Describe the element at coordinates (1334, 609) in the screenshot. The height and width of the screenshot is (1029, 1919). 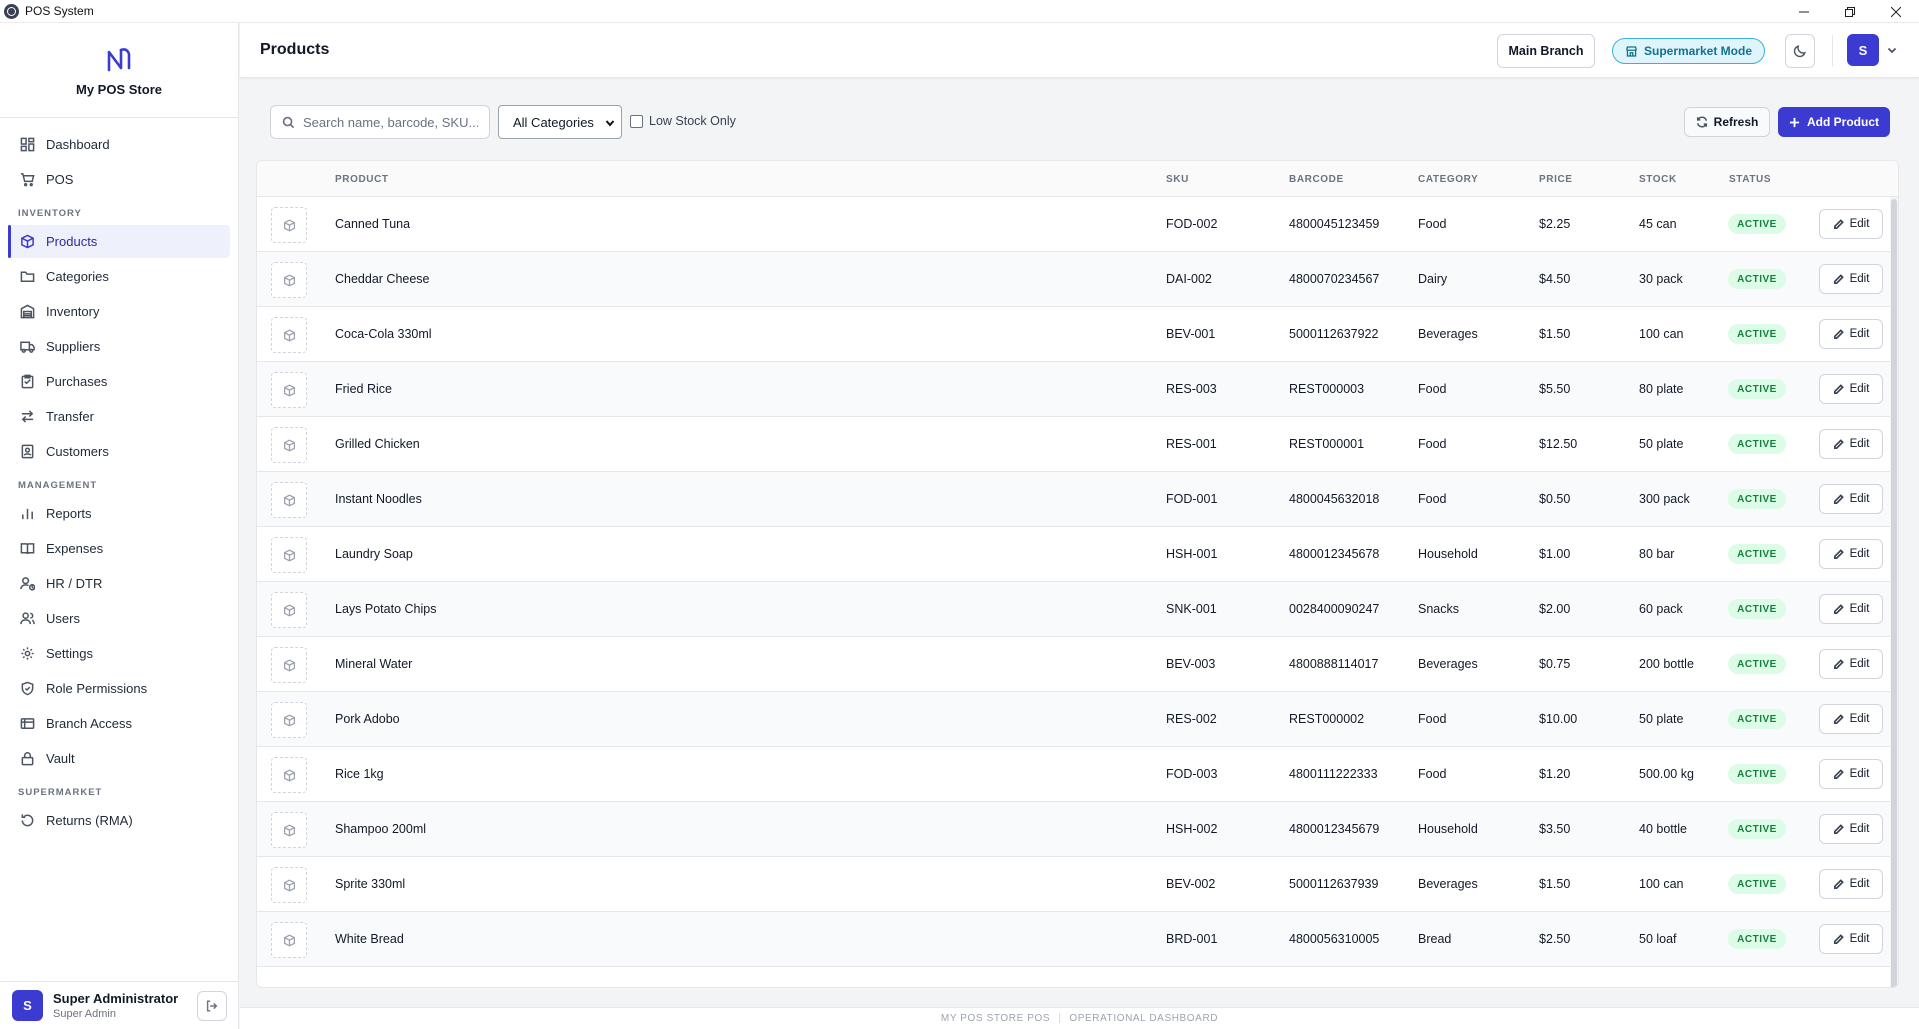
I see `product-barcode: 0028400090247` at that location.